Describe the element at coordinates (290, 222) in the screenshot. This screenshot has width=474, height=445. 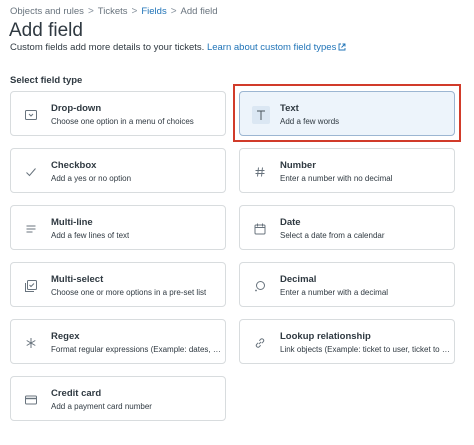
I see `field-type-title: Date` at that location.